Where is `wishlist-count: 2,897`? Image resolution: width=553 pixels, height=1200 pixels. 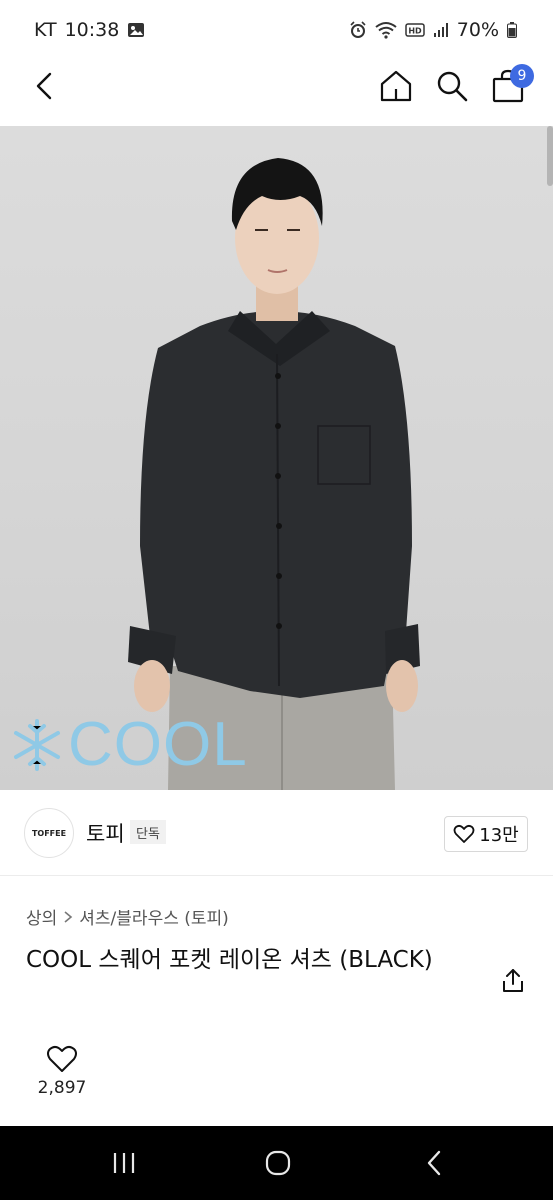
wishlist-count: 2,897 is located at coordinates (62, 1088).